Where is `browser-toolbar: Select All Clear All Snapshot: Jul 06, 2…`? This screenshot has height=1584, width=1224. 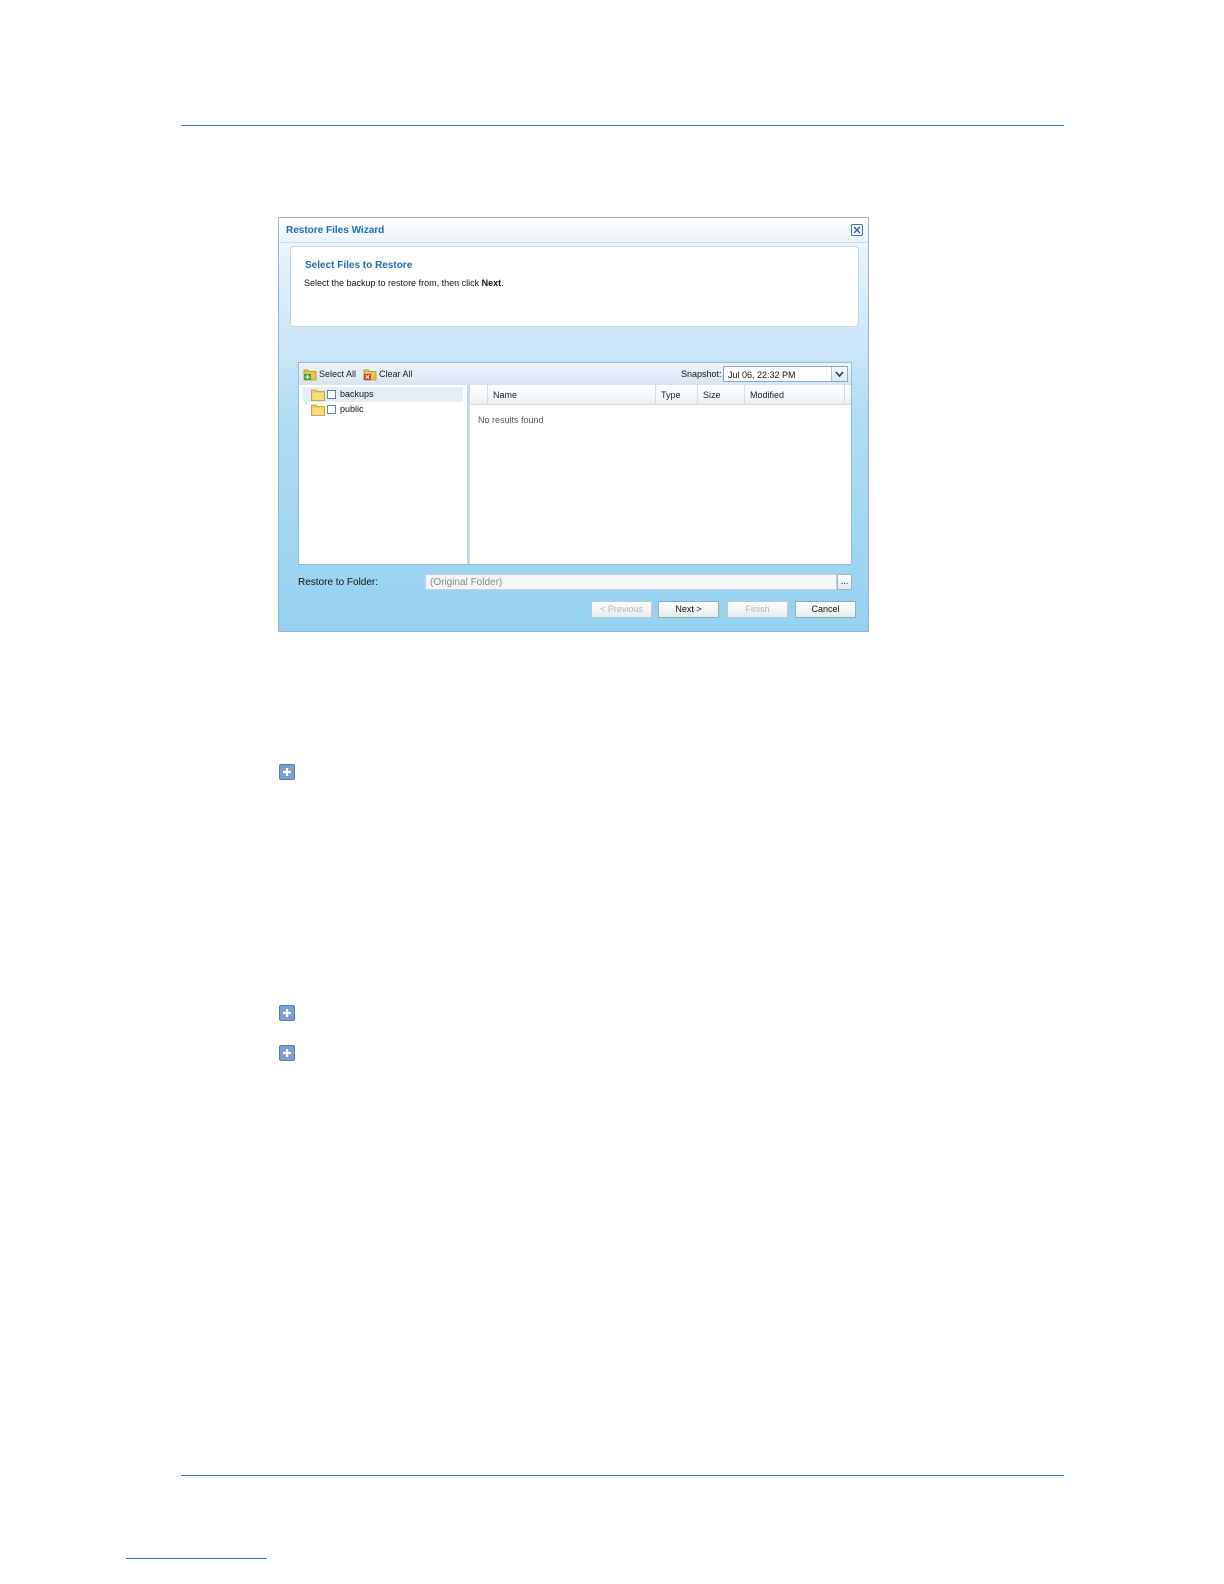 browser-toolbar: Select All Clear All Snapshot: Jul 06, 2… is located at coordinates (575, 374).